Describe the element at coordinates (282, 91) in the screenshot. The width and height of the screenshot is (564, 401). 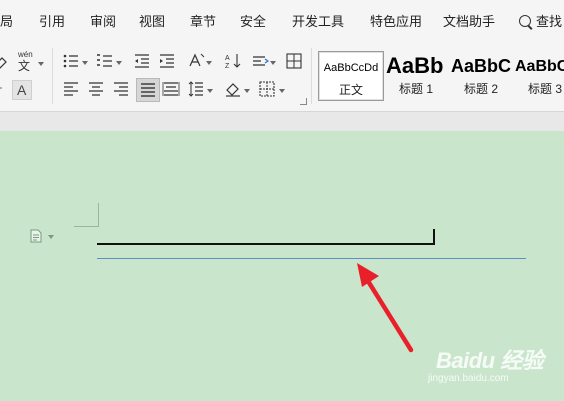
I see `border-caret` at that location.